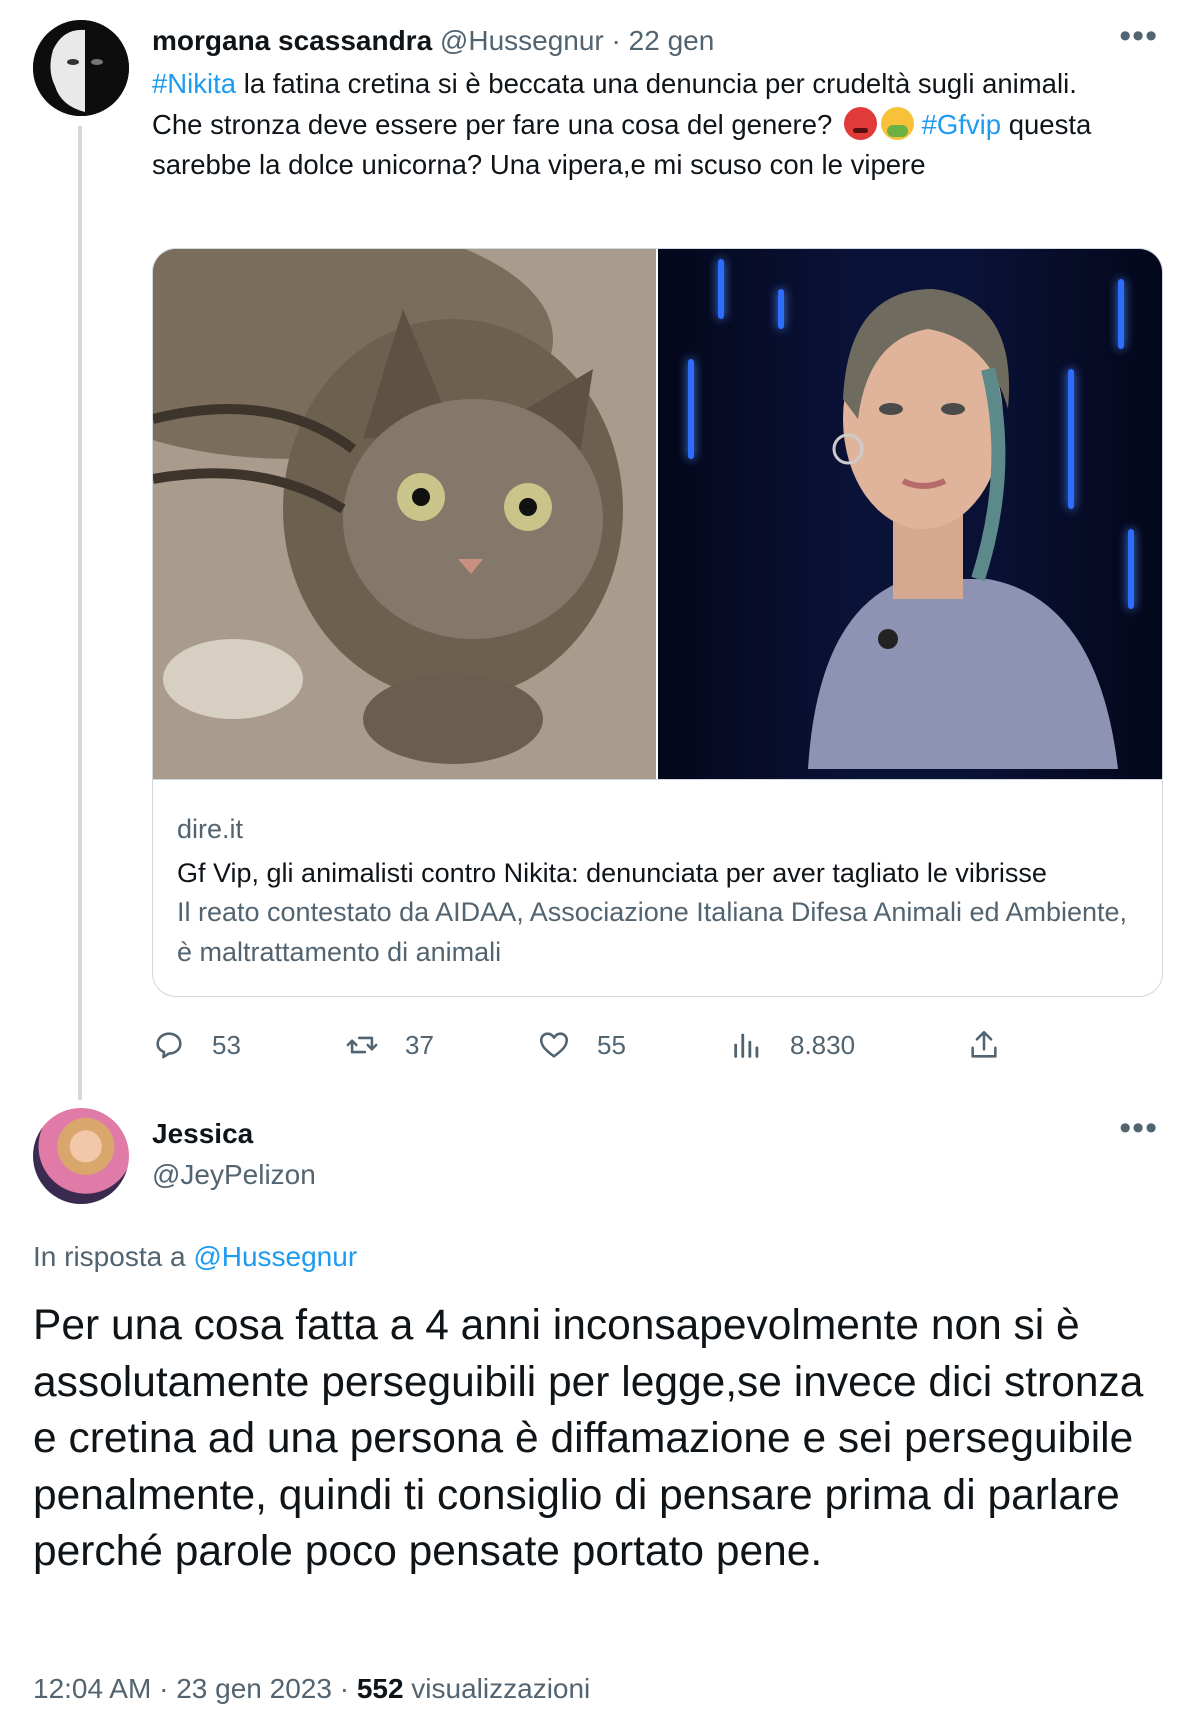 The width and height of the screenshot is (1194, 1724). I want to click on card-domain: dire.it, so click(210, 829).